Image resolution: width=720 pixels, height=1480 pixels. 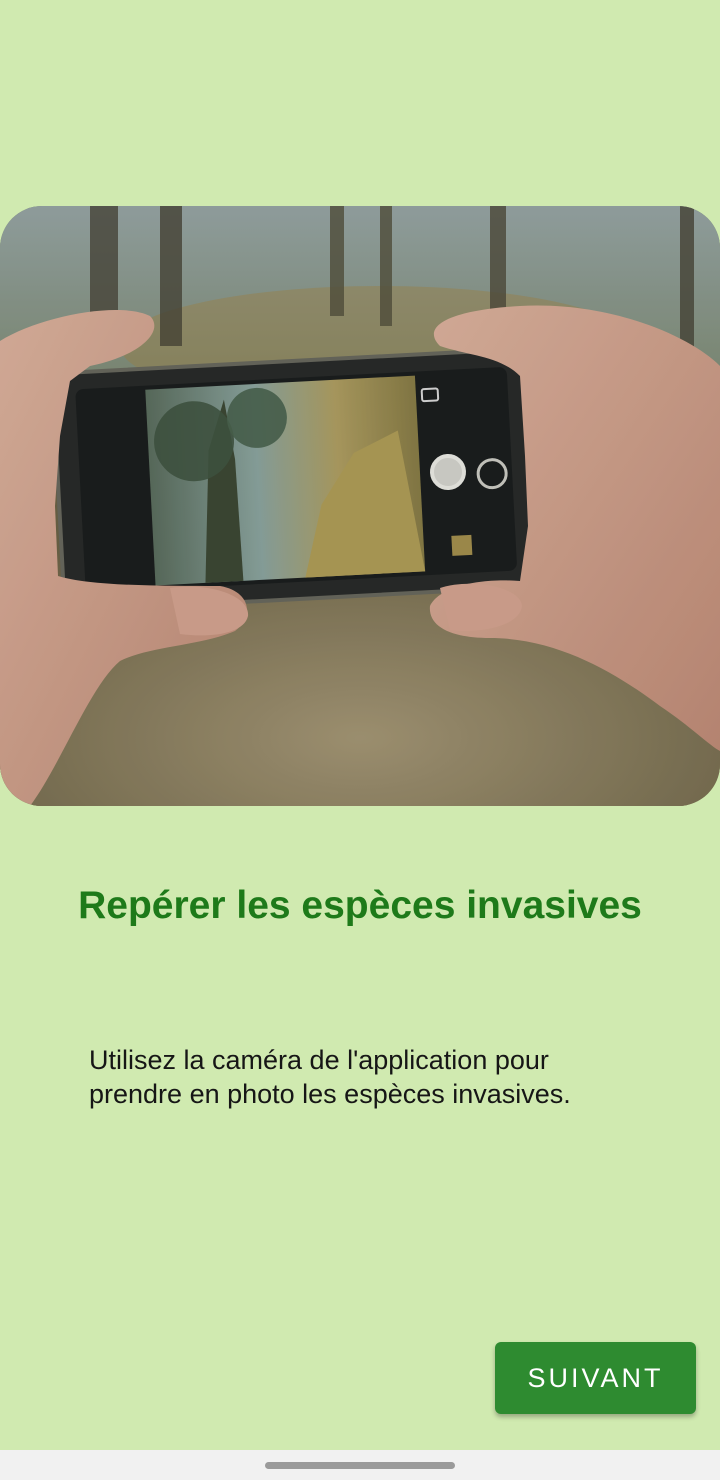 I want to click on home-pill-icon, so click(x=360, y=1465).